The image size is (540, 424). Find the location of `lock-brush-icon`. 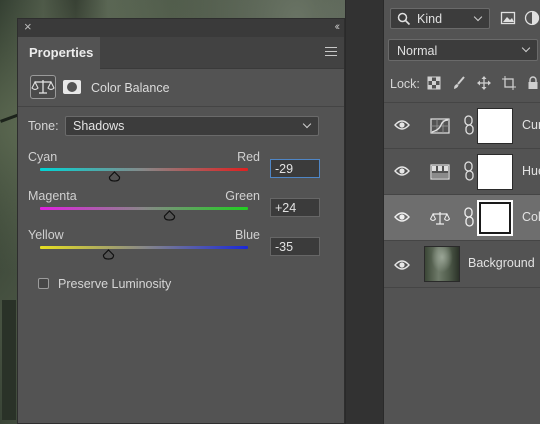

lock-brush-icon is located at coordinates (459, 83).